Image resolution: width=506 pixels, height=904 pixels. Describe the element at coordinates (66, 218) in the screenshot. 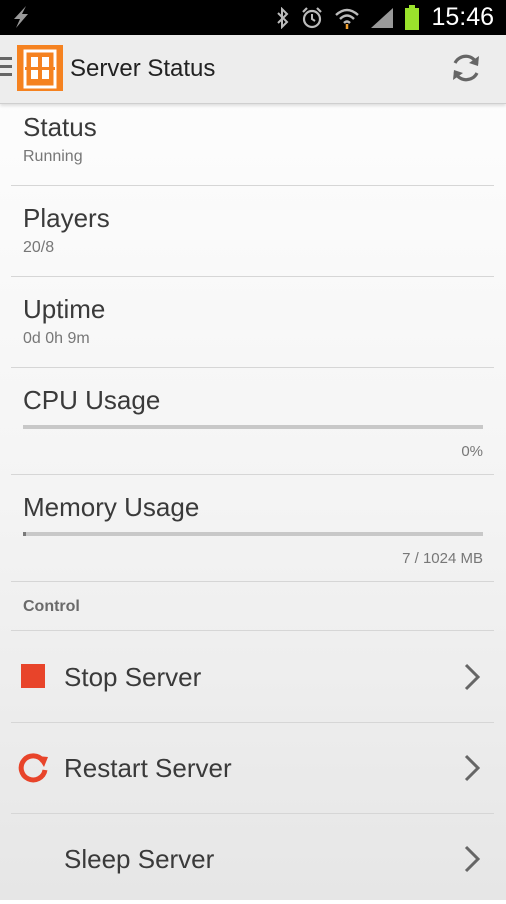

I see `players-label: Players` at that location.